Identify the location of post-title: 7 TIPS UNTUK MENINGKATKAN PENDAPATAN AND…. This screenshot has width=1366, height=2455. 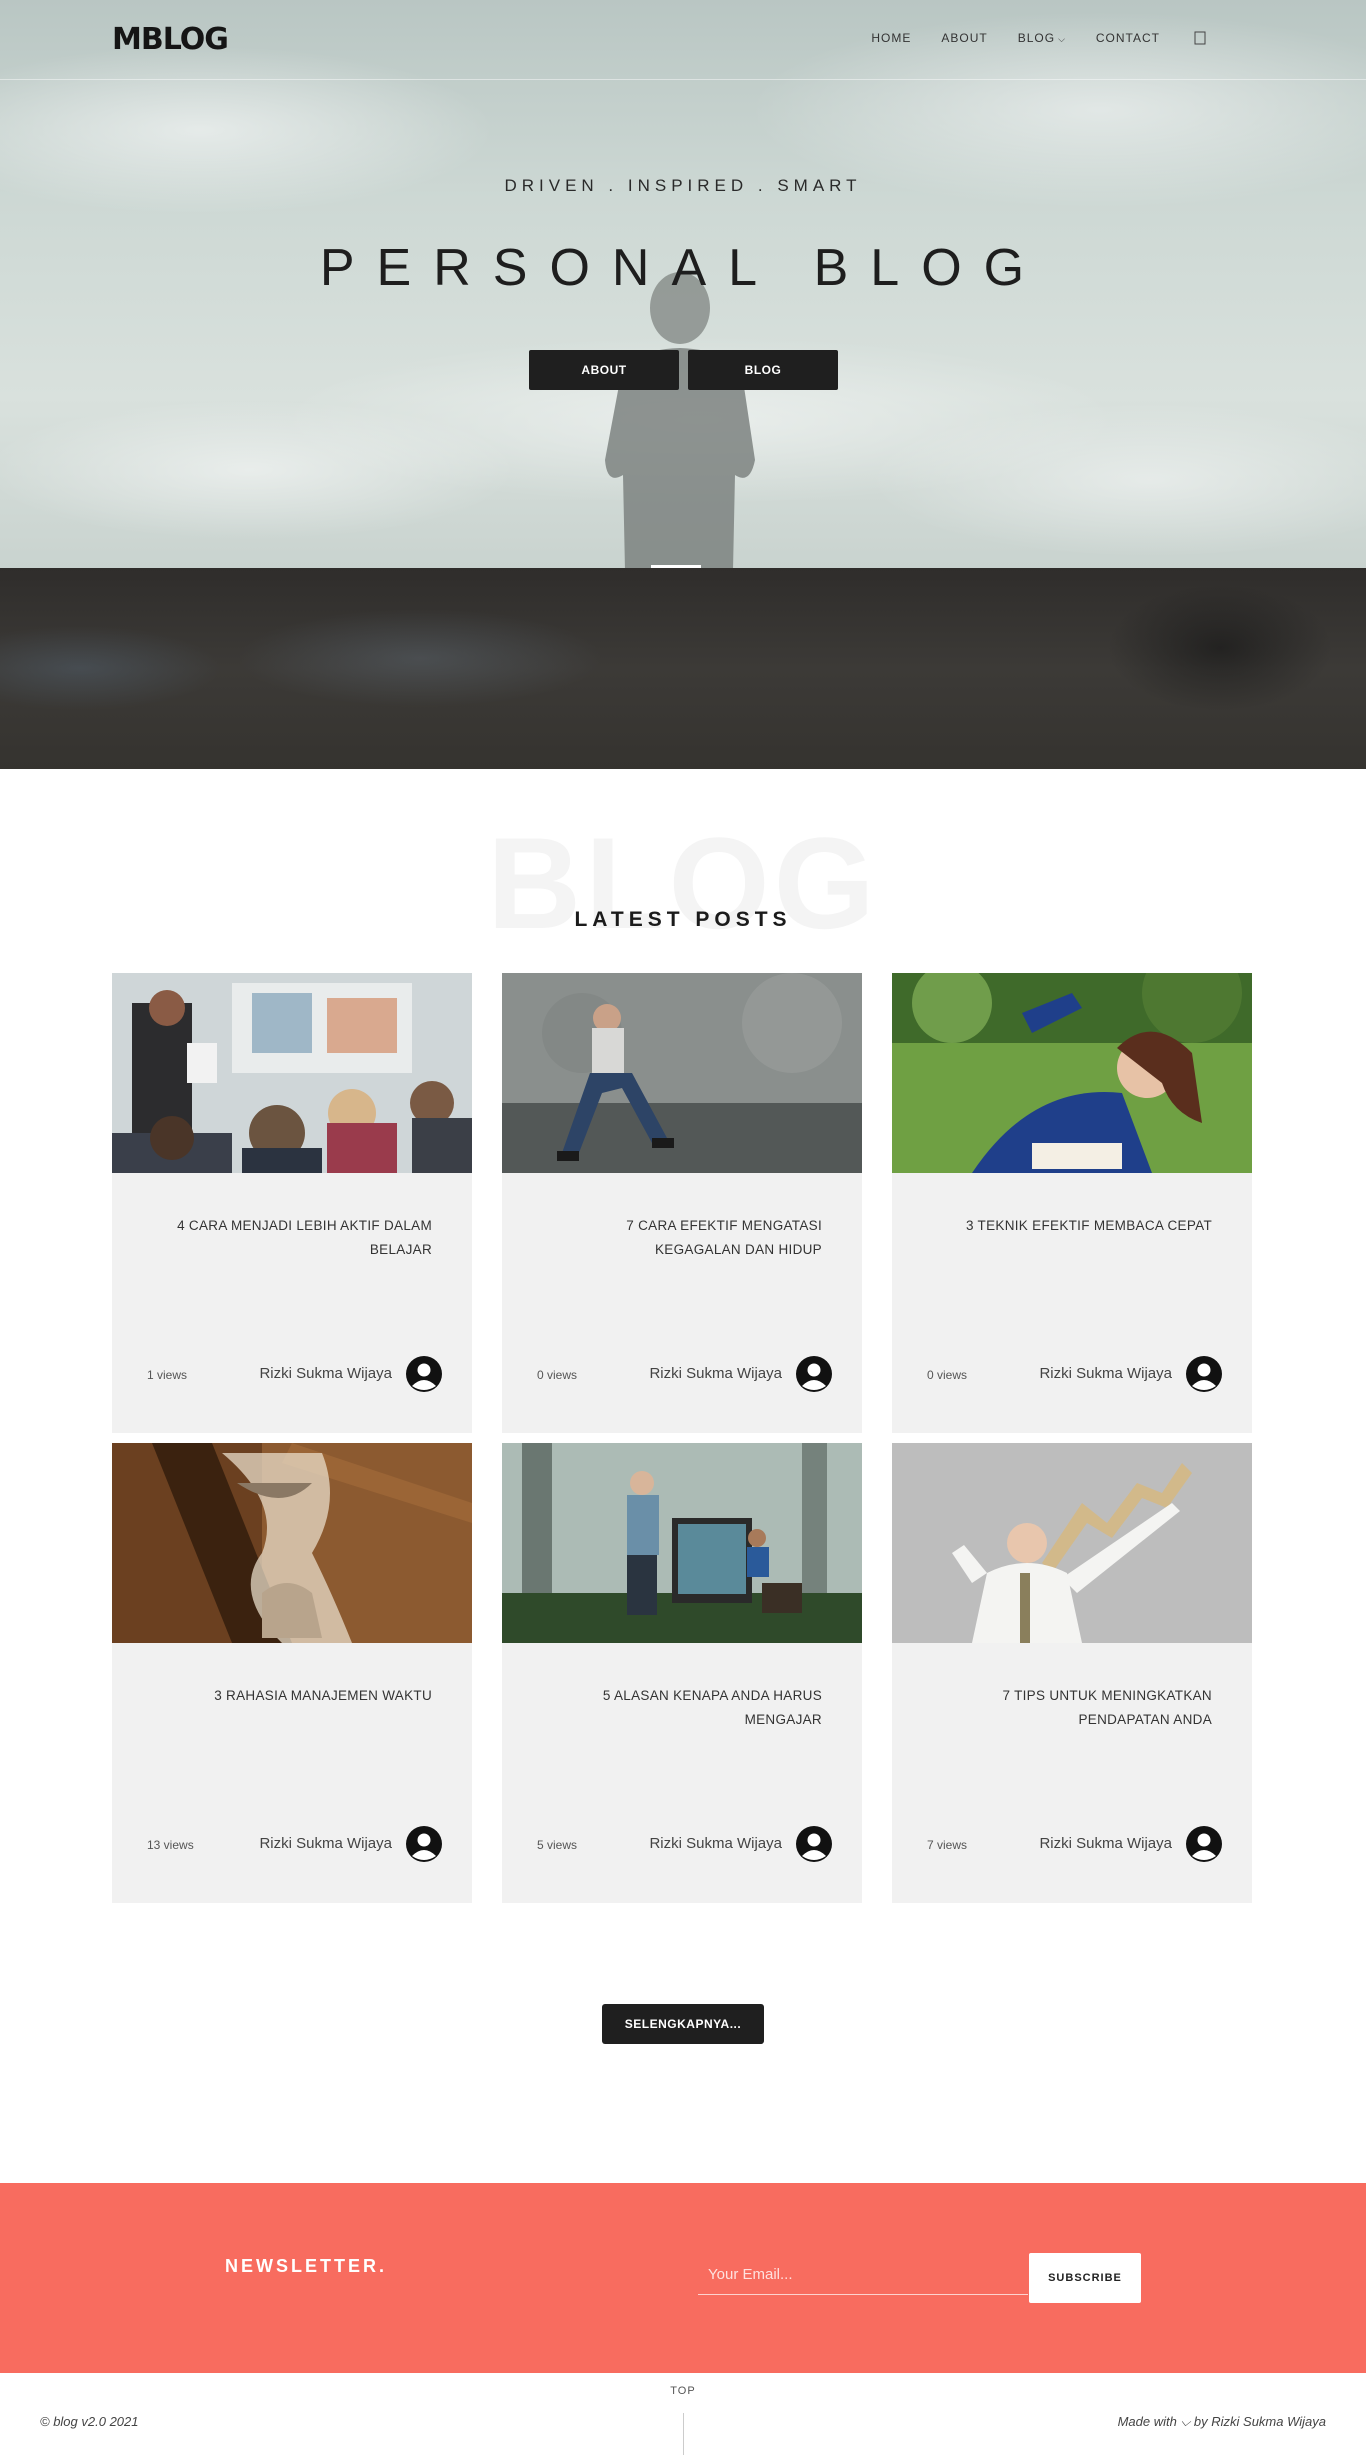
(1072, 1708).